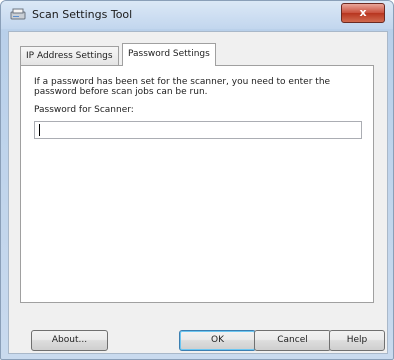  Describe the element at coordinates (197, 15) in the screenshot. I see `title-bar: Scan Settings Tool x` at that location.